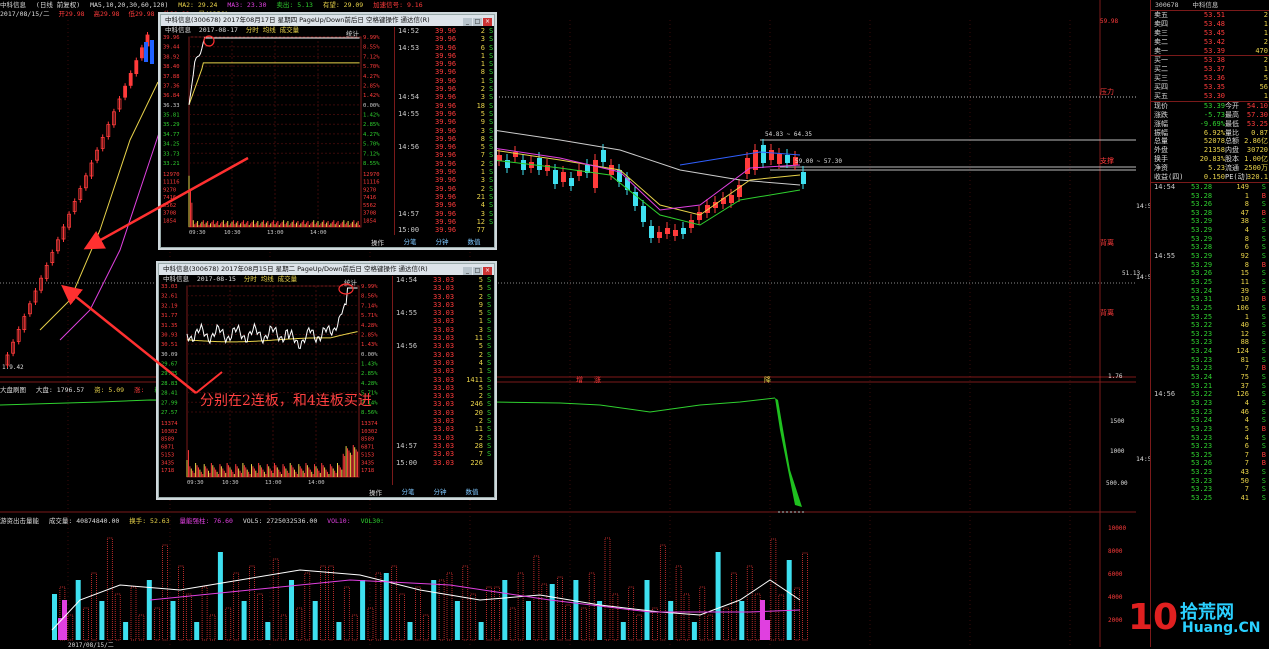 The image size is (1269, 649). Describe the element at coordinates (367, 471) in the screenshot. I see `popup-vol-tick-r: 1718` at that location.